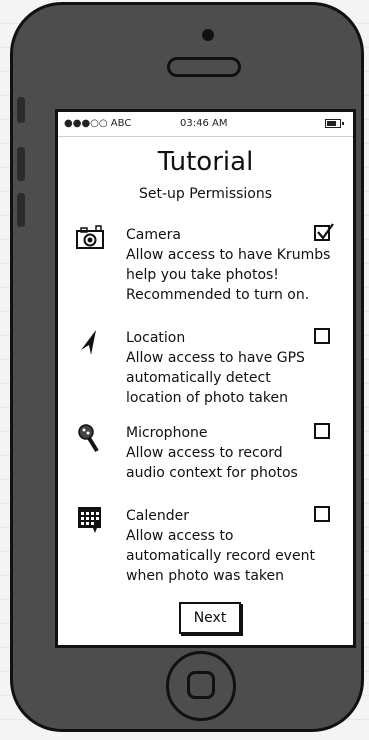  Describe the element at coordinates (208, 35) in the screenshot. I see `front-camera` at that location.